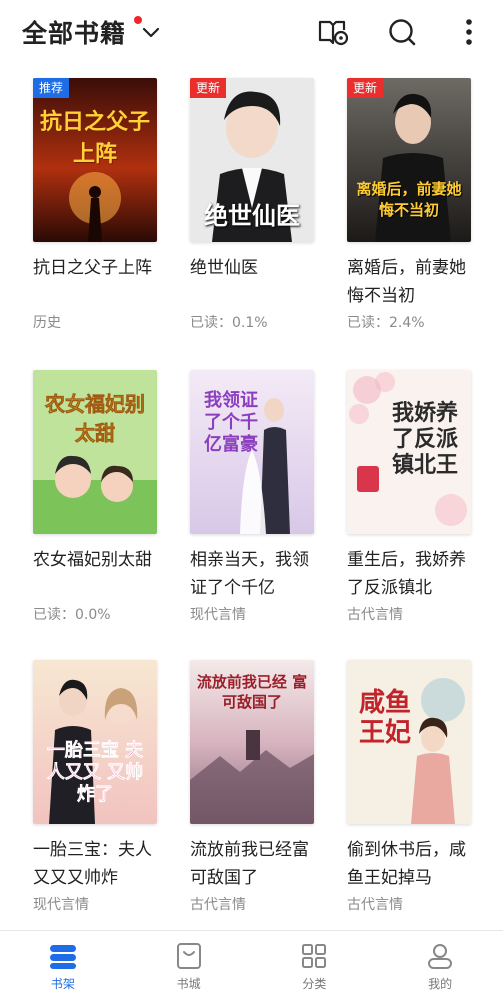 The height and width of the screenshot is (1000, 503). Describe the element at coordinates (95, 452) in the screenshot. I see `book-cover: 农女福妃别太甜` at that location.